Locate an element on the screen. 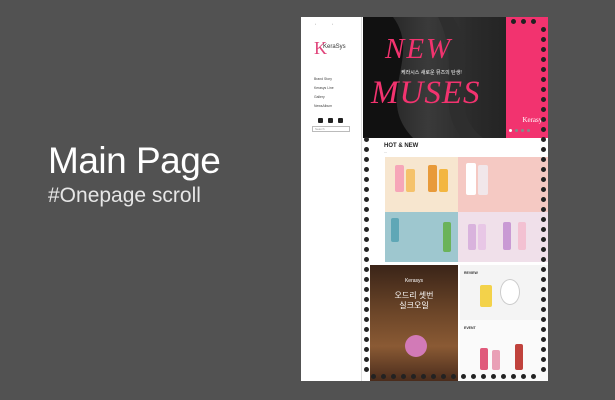 This screenshot has width=615, height=400. hero-banner: NEW 케라시스 새로운 뮤즈의 탄생! MUSES Kerasys is located at coordinates (455, 77).